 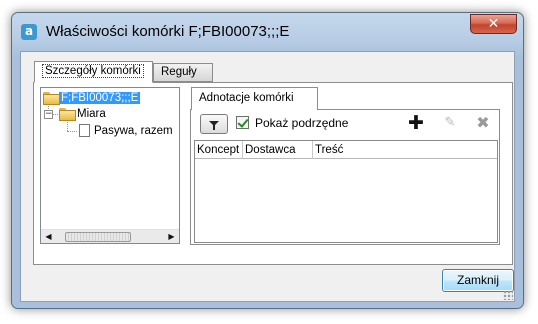 I want to click on tree-item-measure: Miara, so click(x=83, y=114).